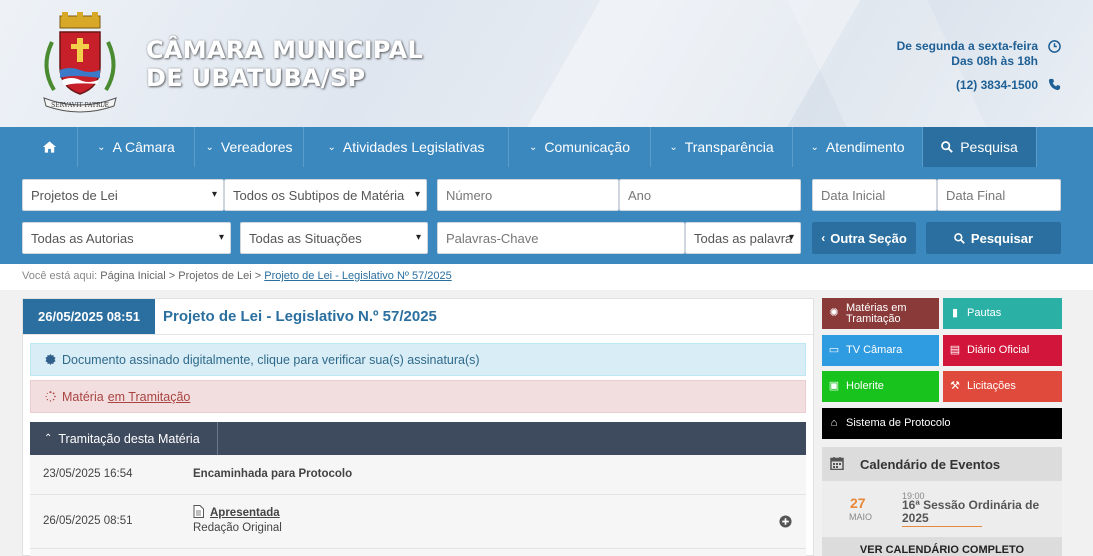 This screenshot has width=1093, height=556. What do you see at coordinates (997, 85) in the screenshot?
I see `phone-number: (12) 3834-1500` at bounding box center [997, 85].